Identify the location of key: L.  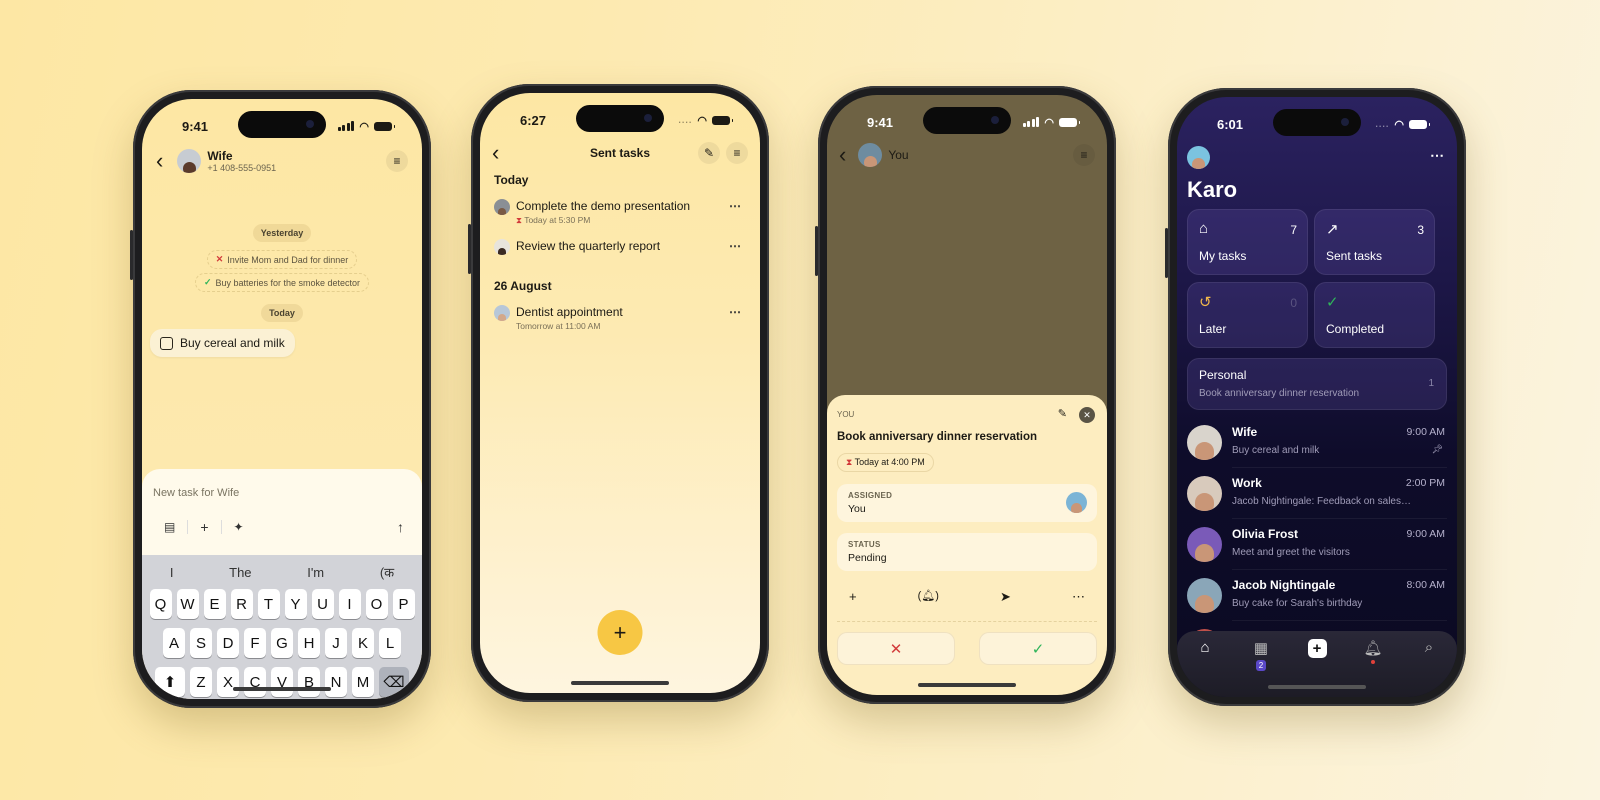
(390, 643).